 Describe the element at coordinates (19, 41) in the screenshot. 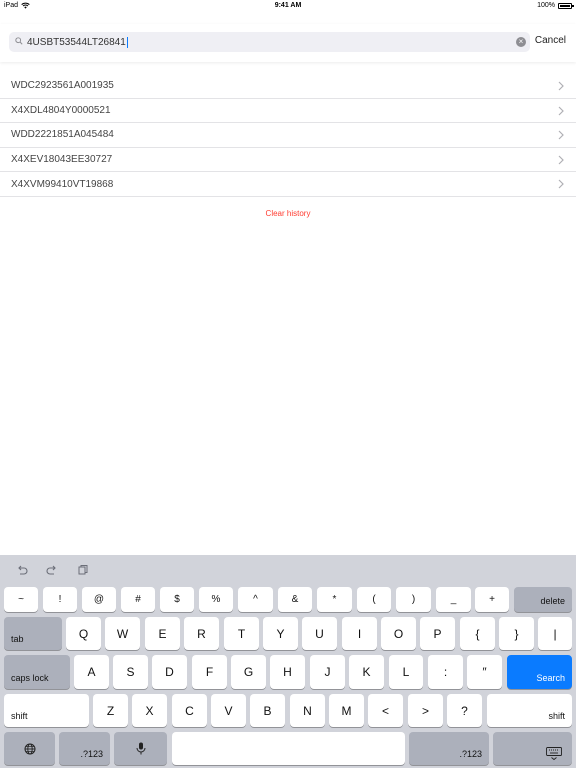

I see `search-icon` at that location.